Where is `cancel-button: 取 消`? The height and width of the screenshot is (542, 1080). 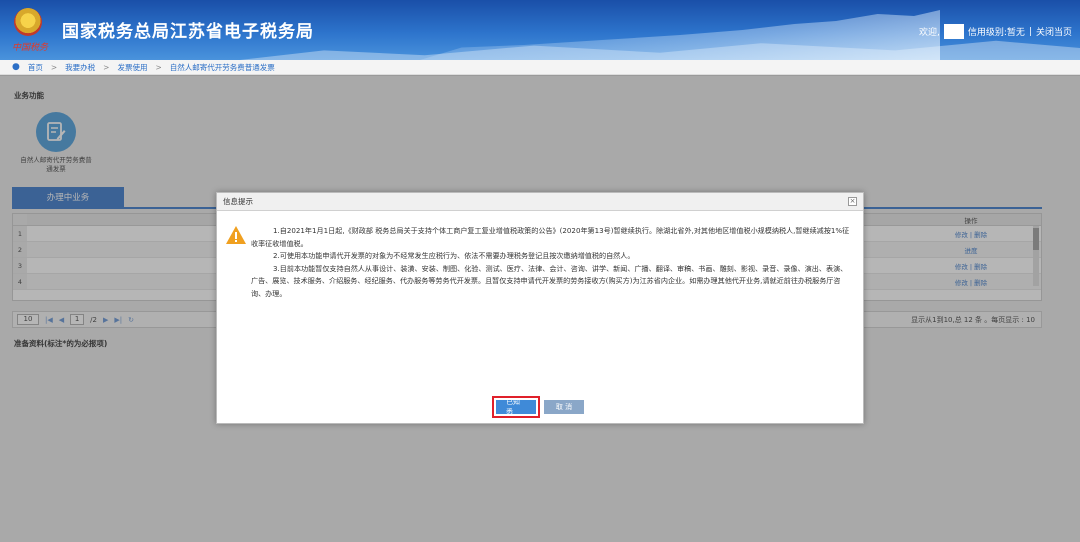
cancel-button: 取 消 is located at coordinates (564, 407).